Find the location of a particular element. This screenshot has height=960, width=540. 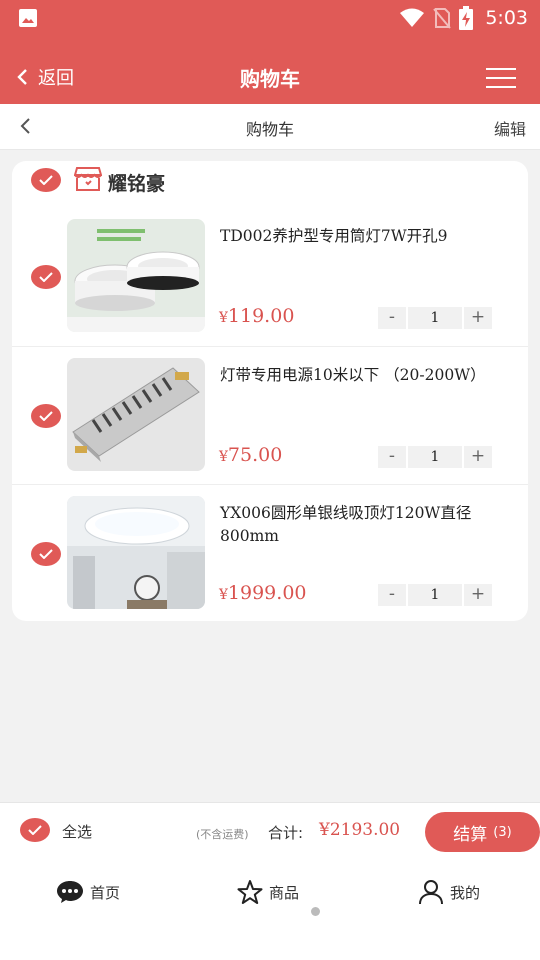

checkout-label: 结算 is located at coordinates (470, 834).